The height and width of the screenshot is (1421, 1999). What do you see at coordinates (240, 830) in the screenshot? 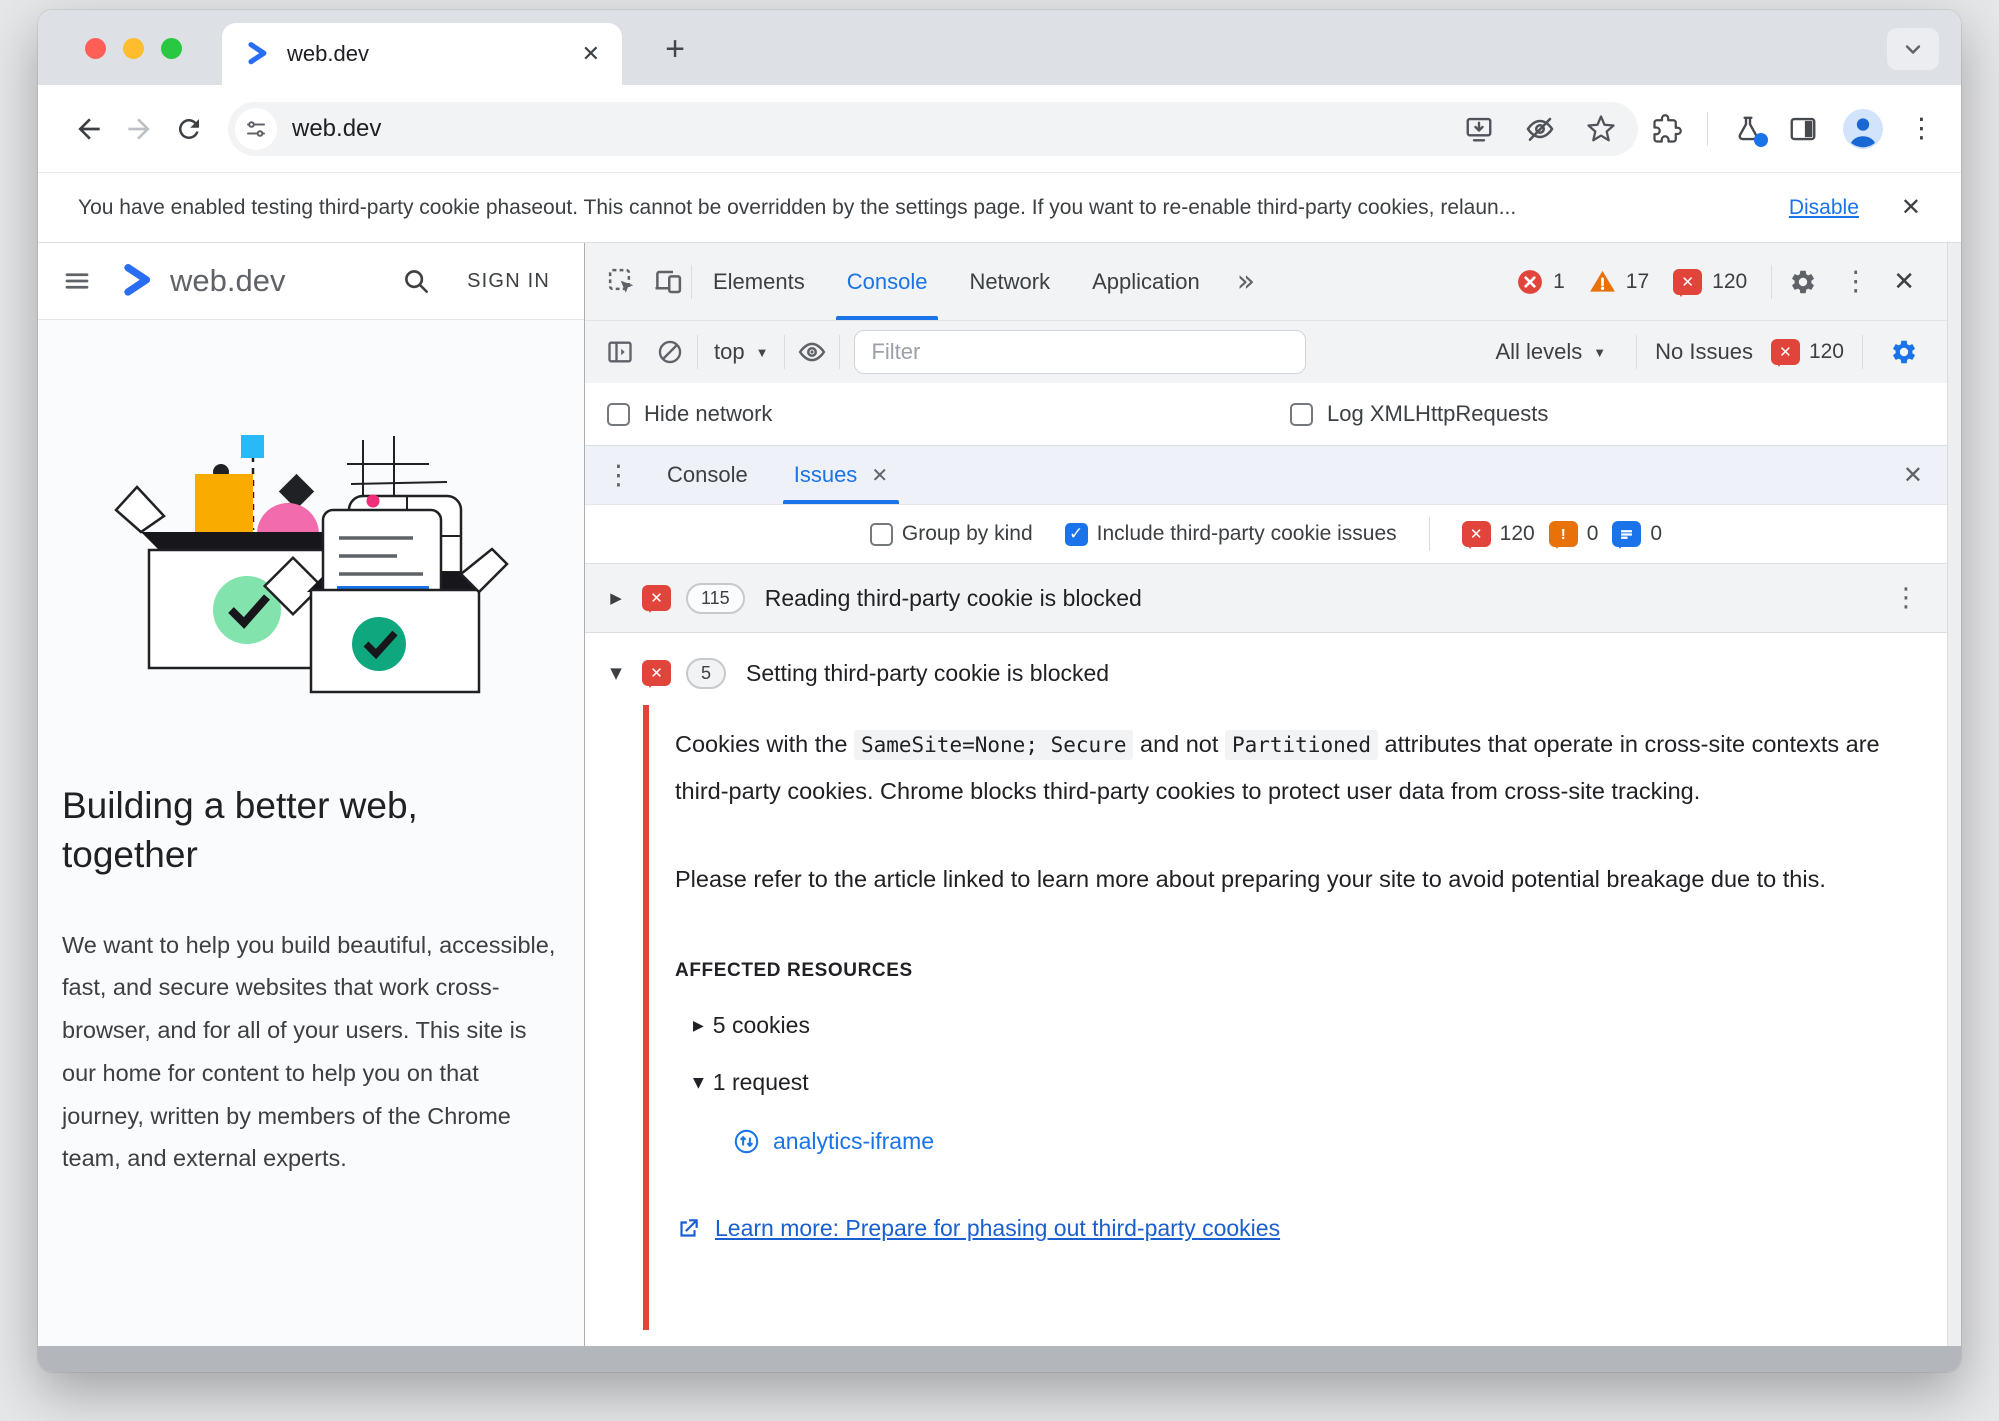
I see `page-title: Building a better web, together` at bounding box center [240, 830].